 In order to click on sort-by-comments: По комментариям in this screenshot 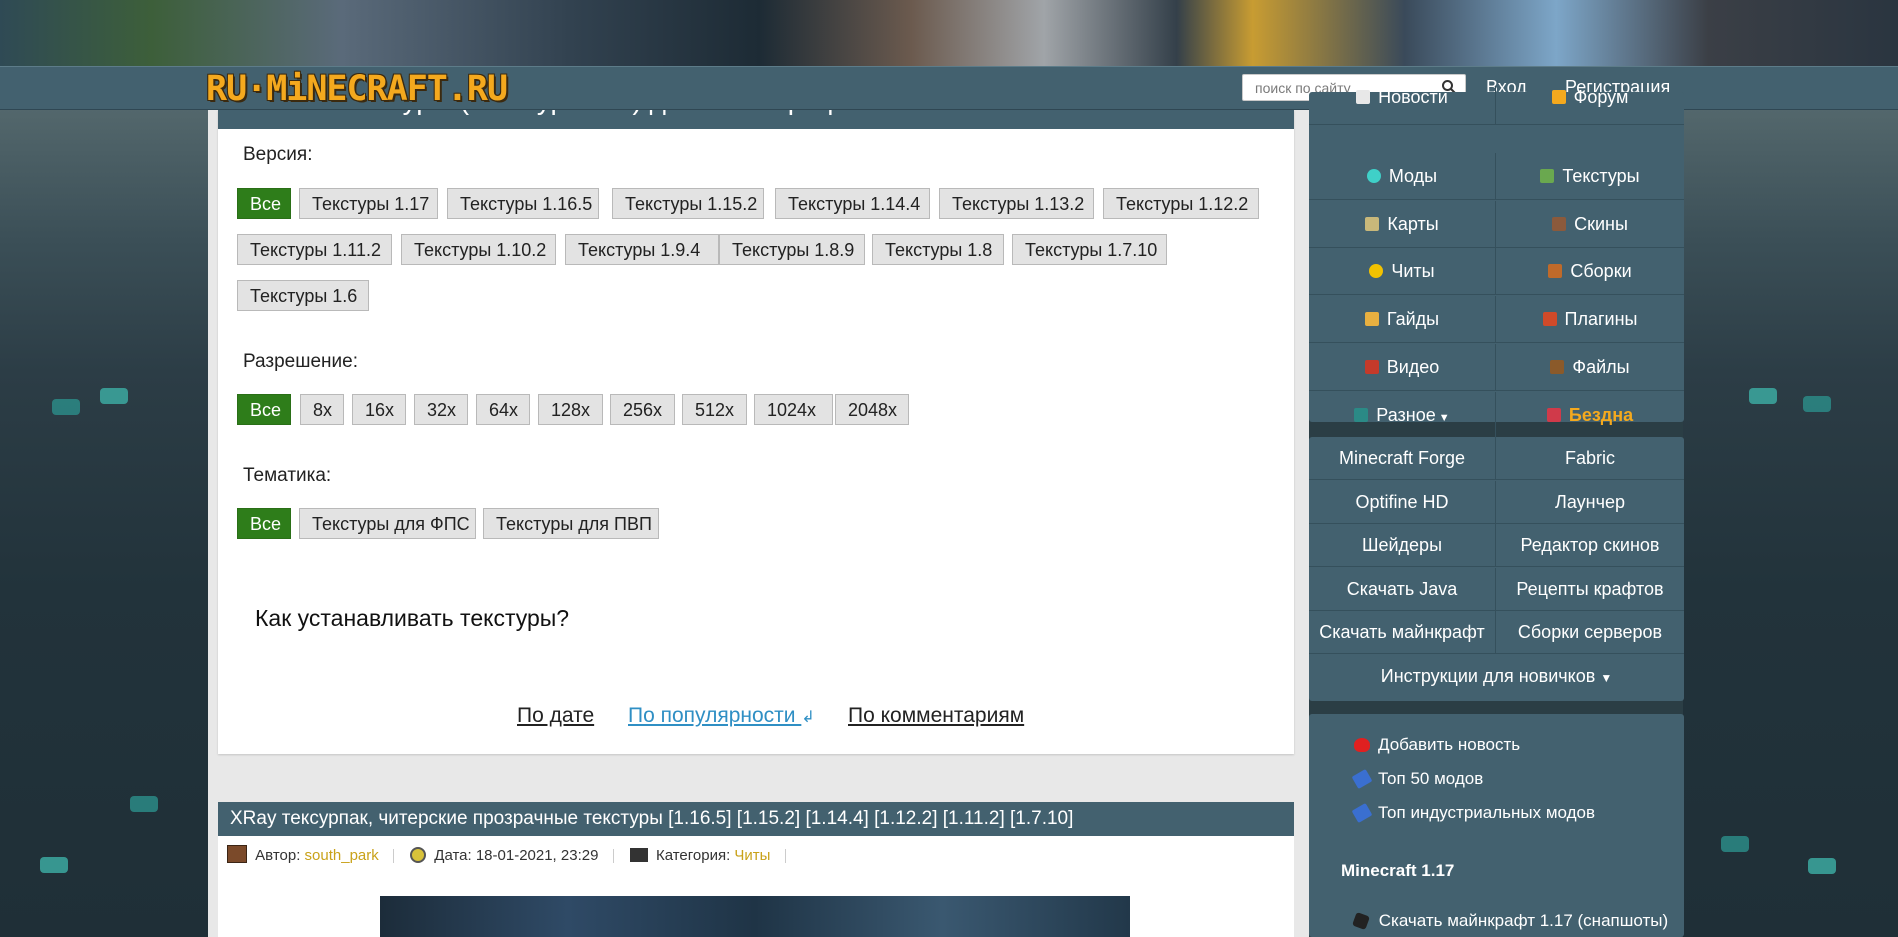, I will do `click(936, 716)`.